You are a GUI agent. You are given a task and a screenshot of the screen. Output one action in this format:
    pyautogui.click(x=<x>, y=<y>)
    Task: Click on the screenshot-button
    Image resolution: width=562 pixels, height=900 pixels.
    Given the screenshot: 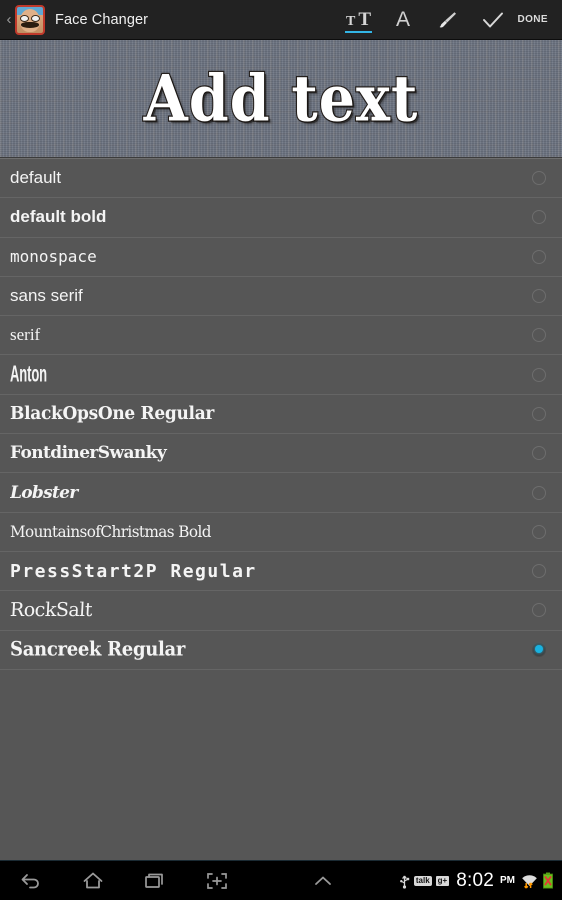 What is the action you would take?
    pyautogui.click(x=217, y=880)
    